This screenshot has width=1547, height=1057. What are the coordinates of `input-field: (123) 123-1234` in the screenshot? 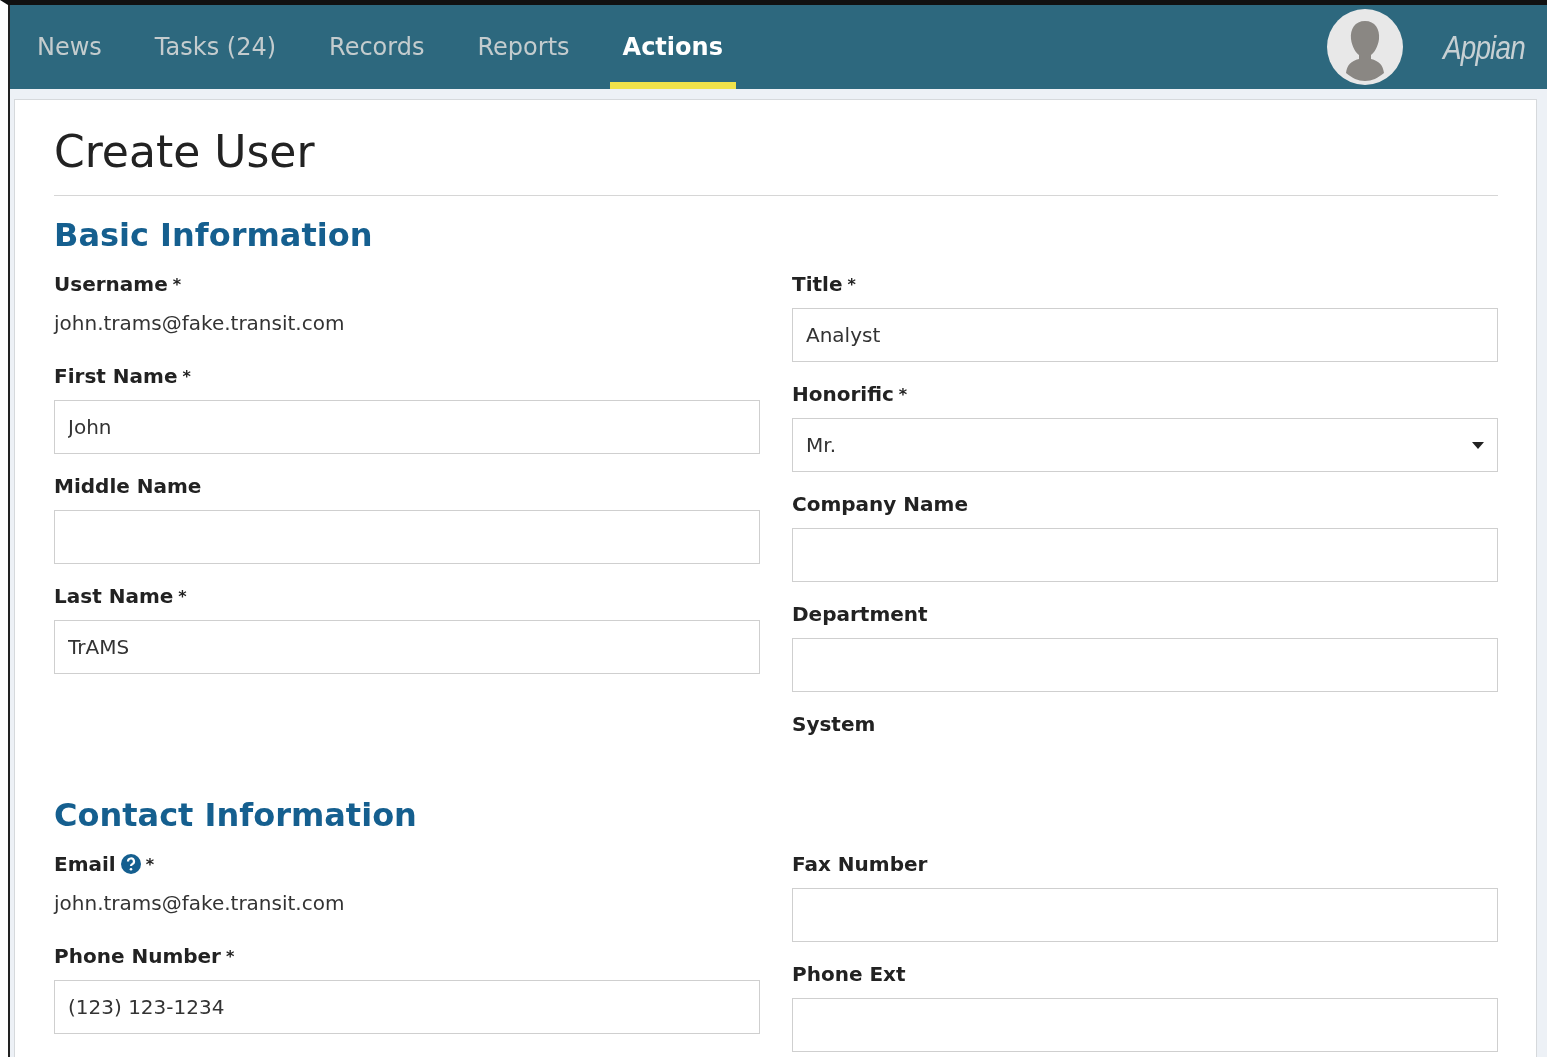 It's located at (407, 1007).